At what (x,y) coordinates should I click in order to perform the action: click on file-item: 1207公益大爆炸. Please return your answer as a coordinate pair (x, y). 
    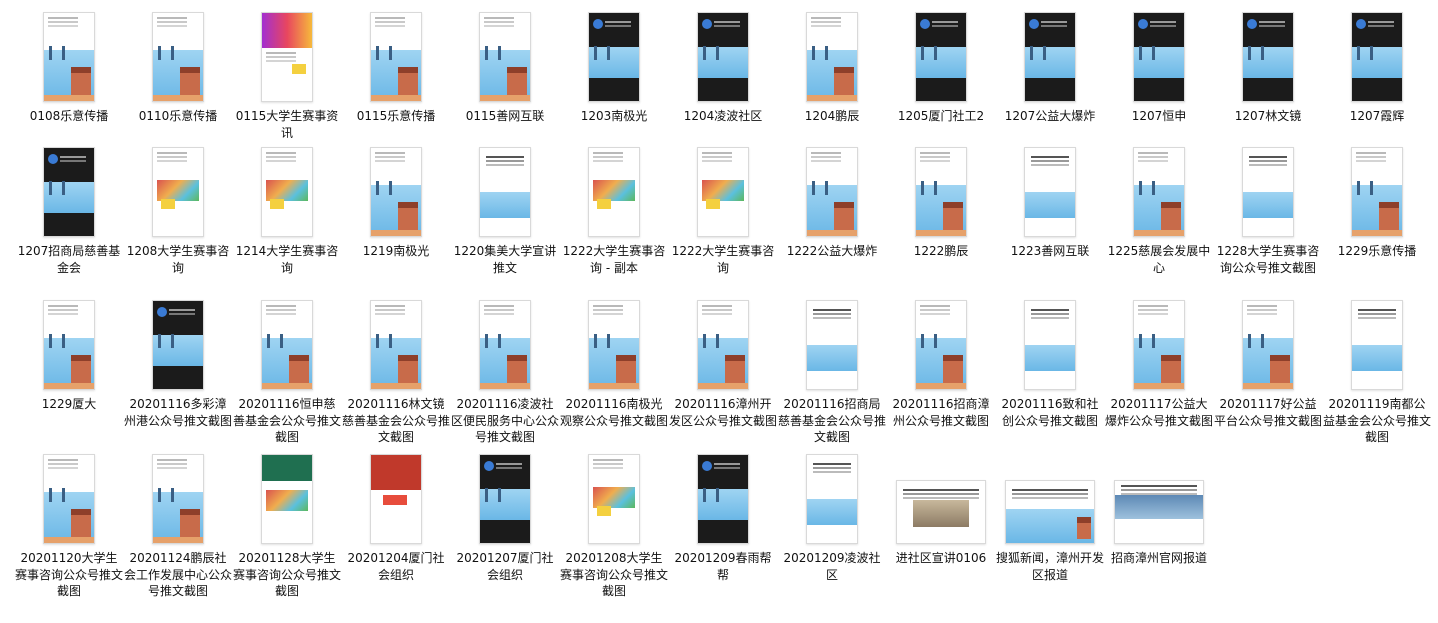
    Looking at the image, I should click on (1050, 66).